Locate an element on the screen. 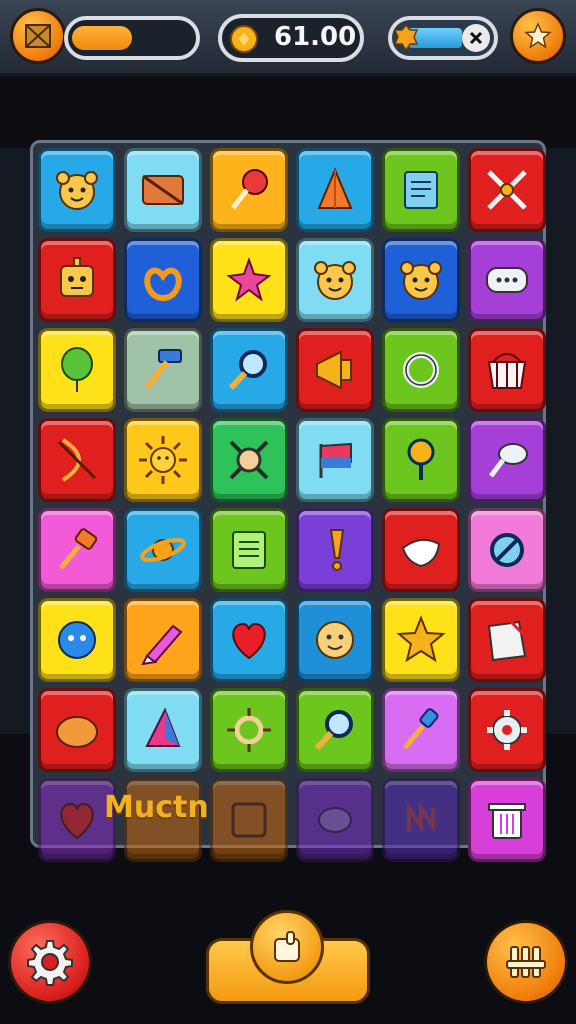 The width and height of the screenshot is (576, 1024). tile-r1-c4 is located at coordinates (335, 190).